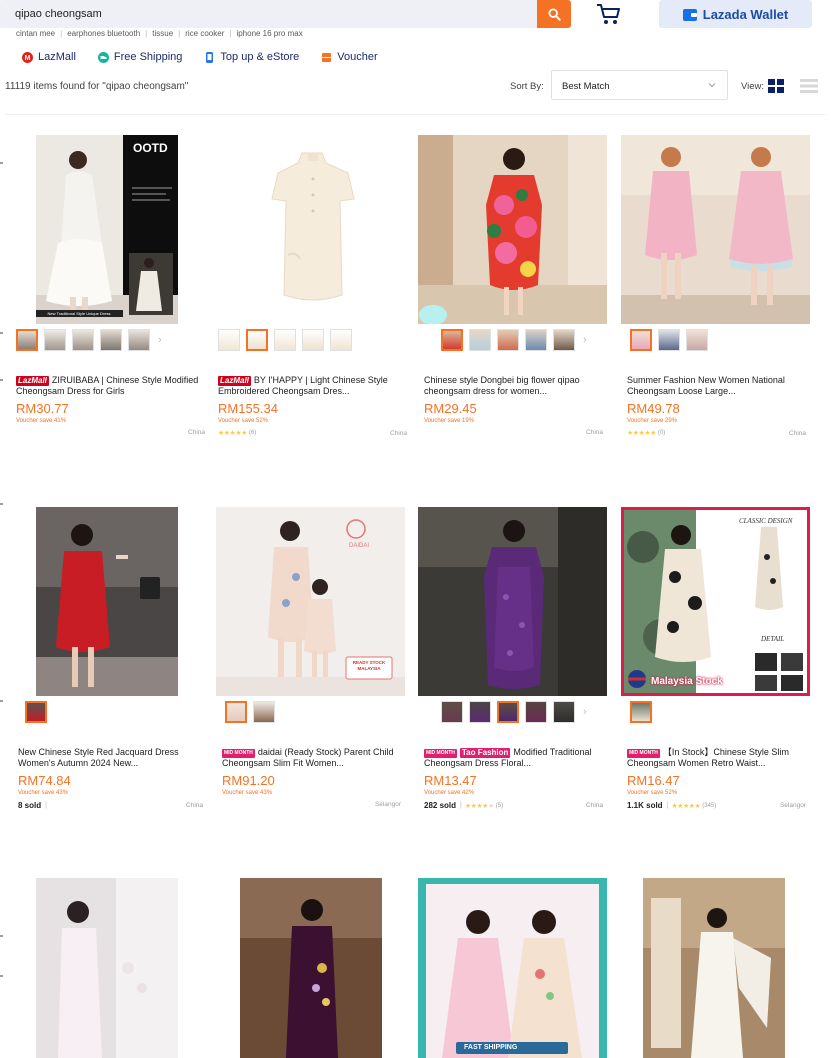  What do you see at coordinates (715, 601) in the screenshot?
I see `product-image: CLASSIC DESIGN DETAIL Malaysia Stock` at bounding box center [715, 601].